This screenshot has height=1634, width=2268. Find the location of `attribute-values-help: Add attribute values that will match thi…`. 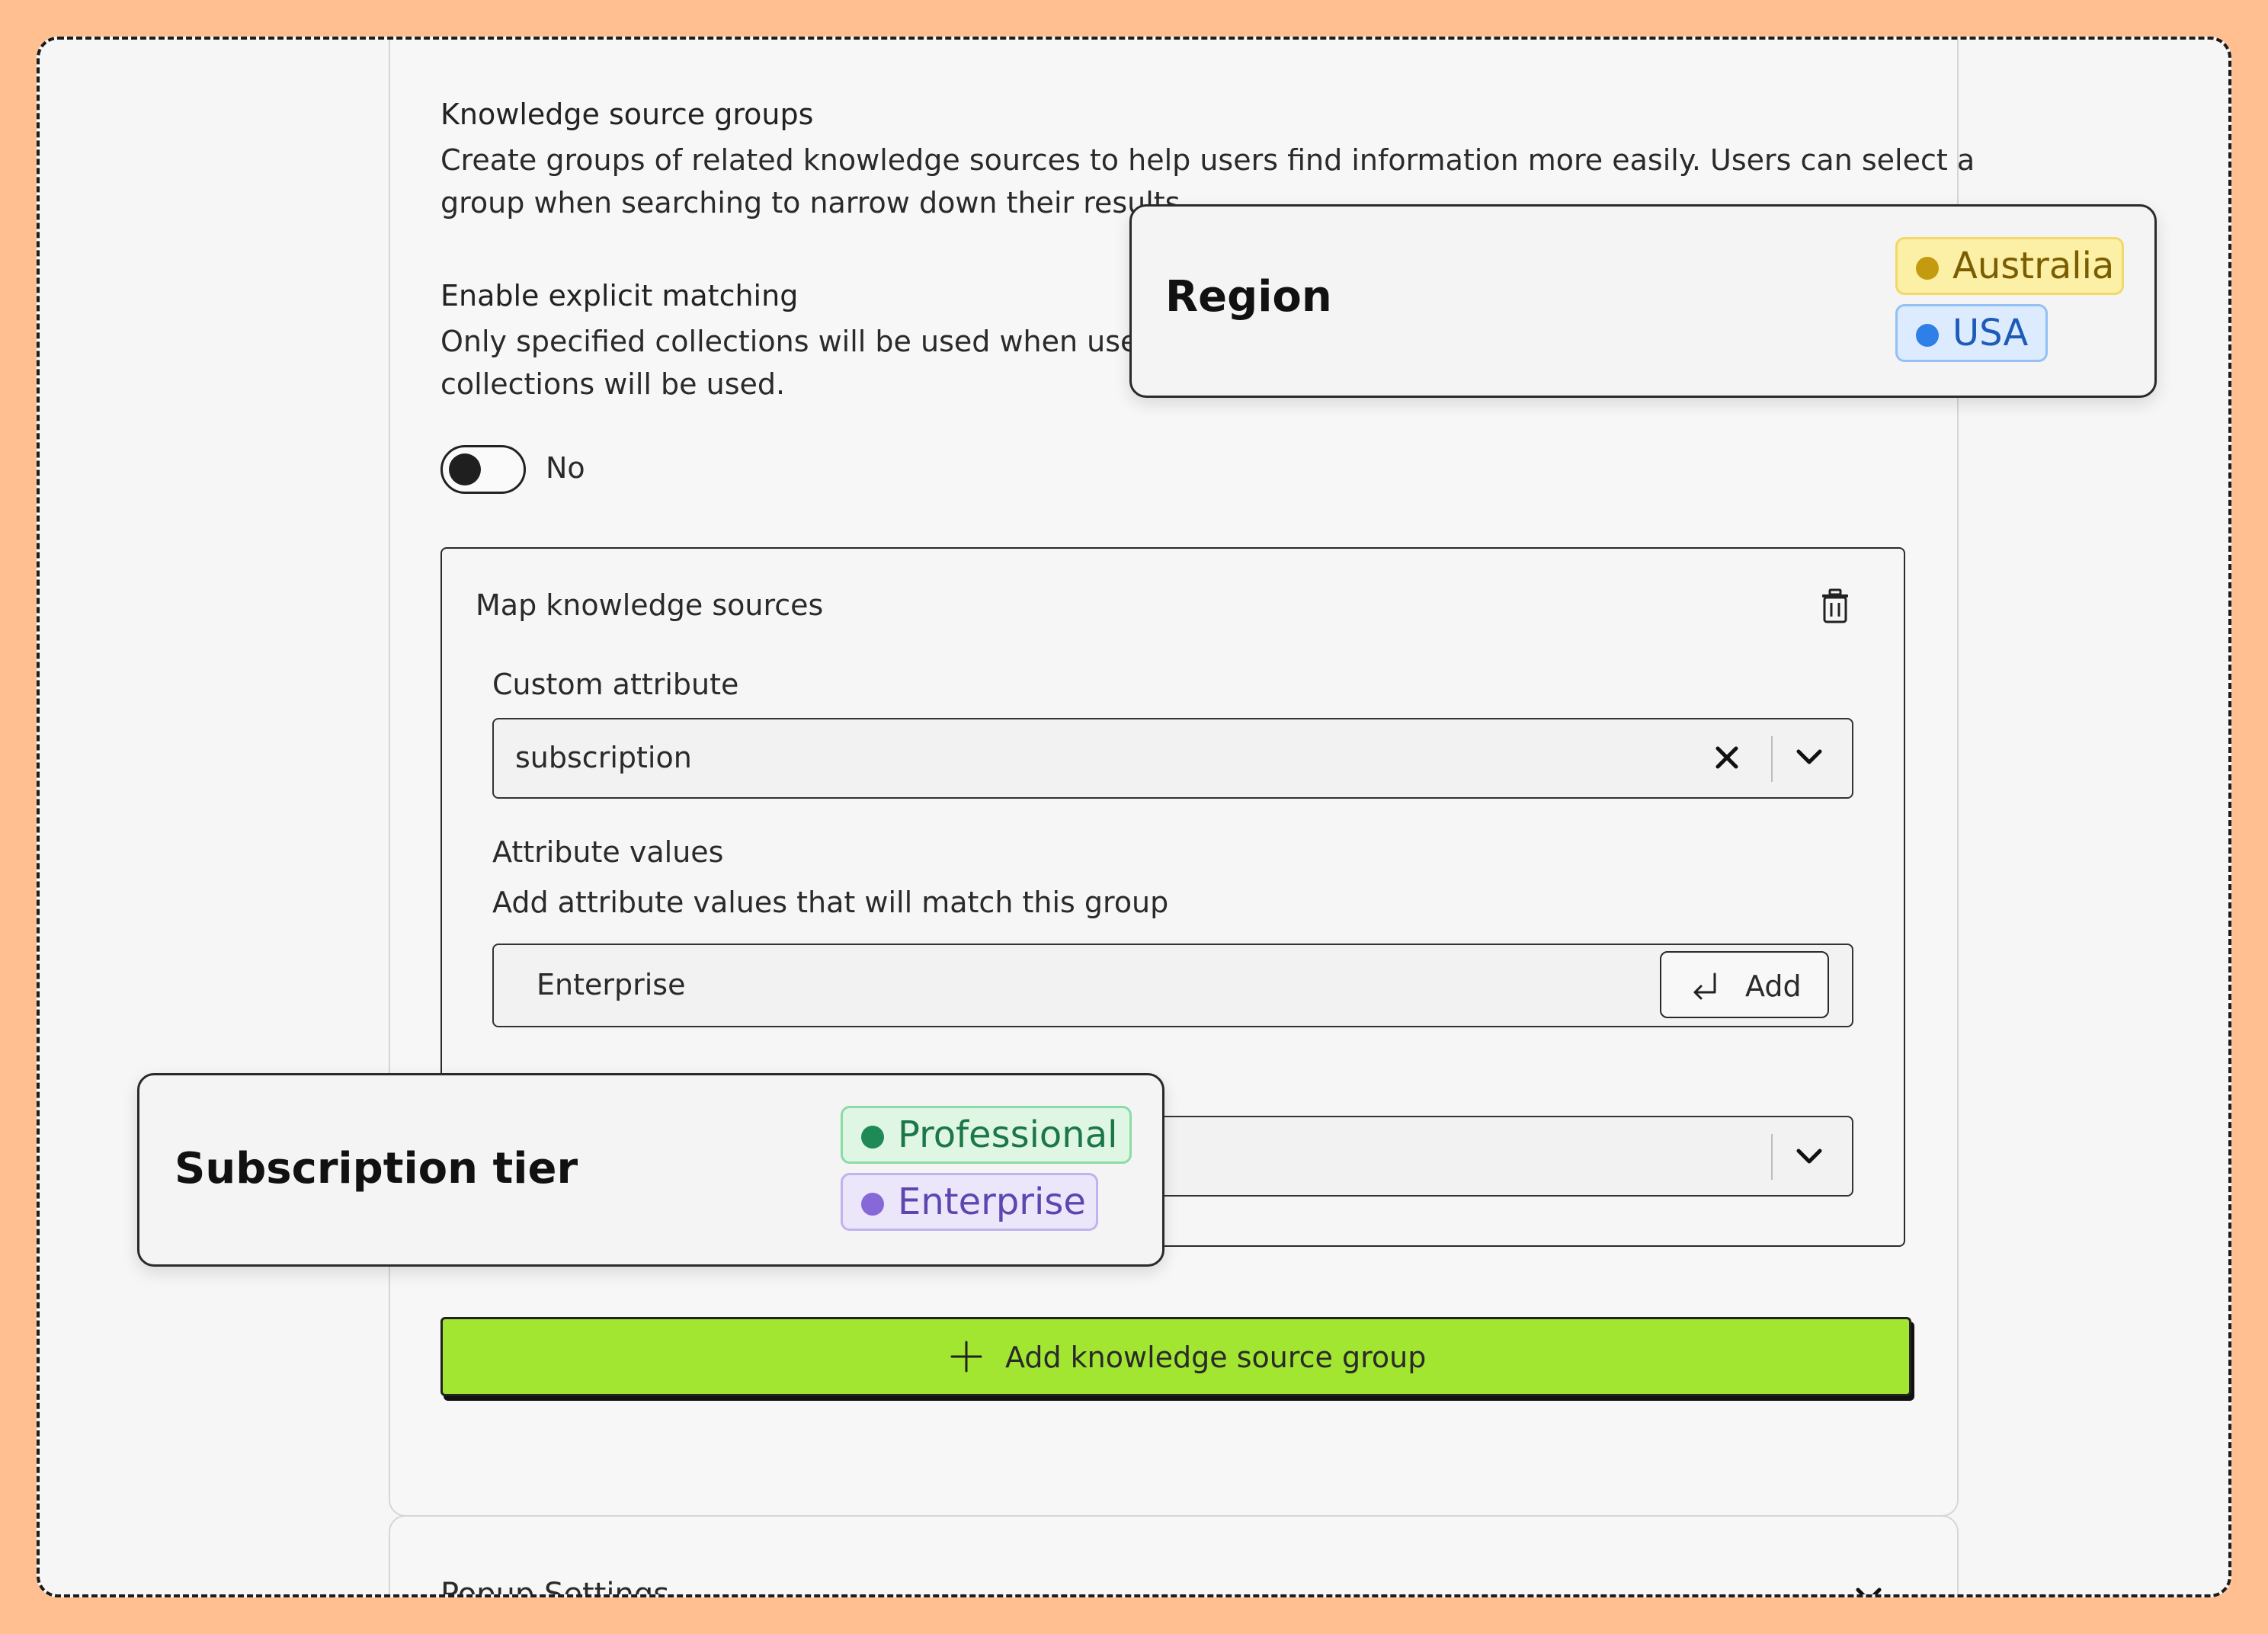

attribute-values-help: Add attribute values that will match thi… is located at coordinates (830, 902).